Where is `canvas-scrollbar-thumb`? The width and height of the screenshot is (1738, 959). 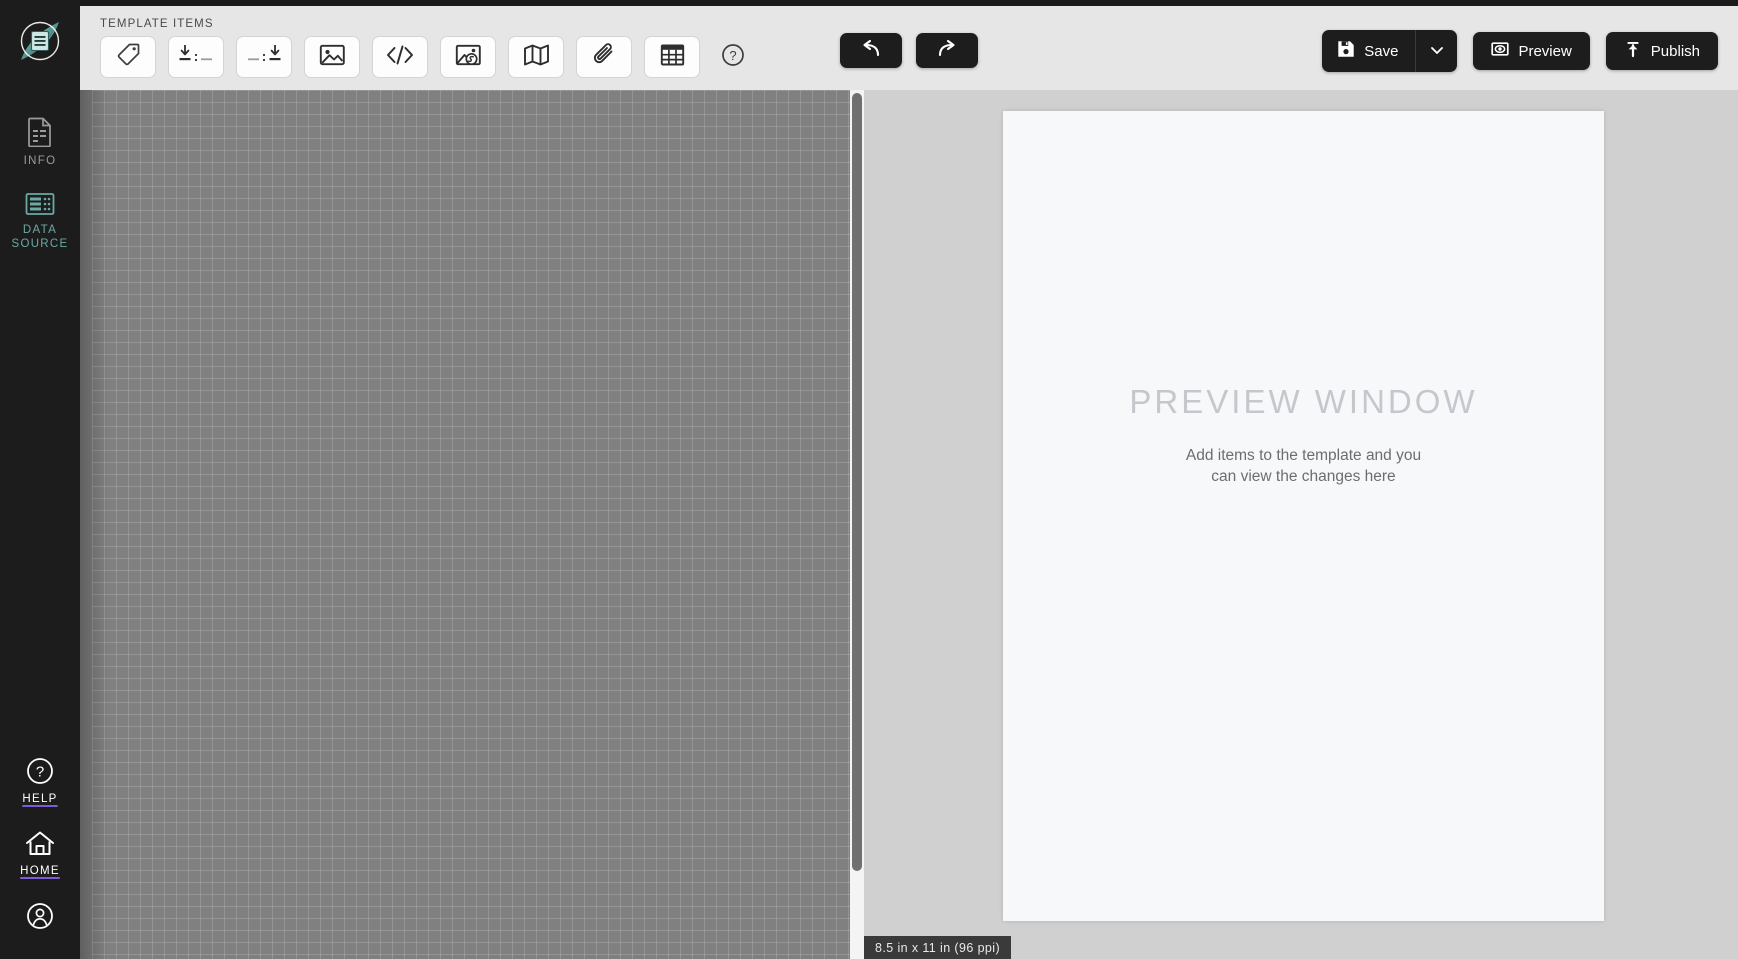
canvas-scrollbar-thumb is located at coordinates (857, 482).